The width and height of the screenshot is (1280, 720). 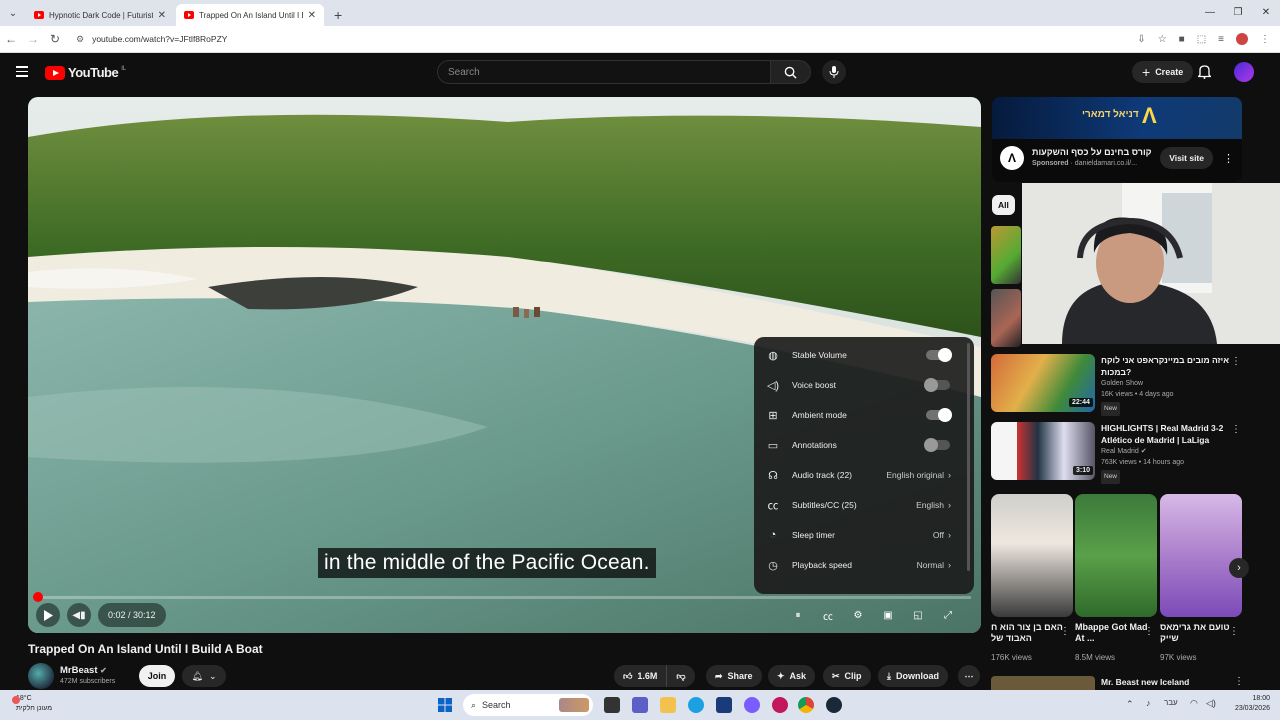 I want to click on ad-banner: דניאל דמארי Λ, so click(x=1117, y=118).